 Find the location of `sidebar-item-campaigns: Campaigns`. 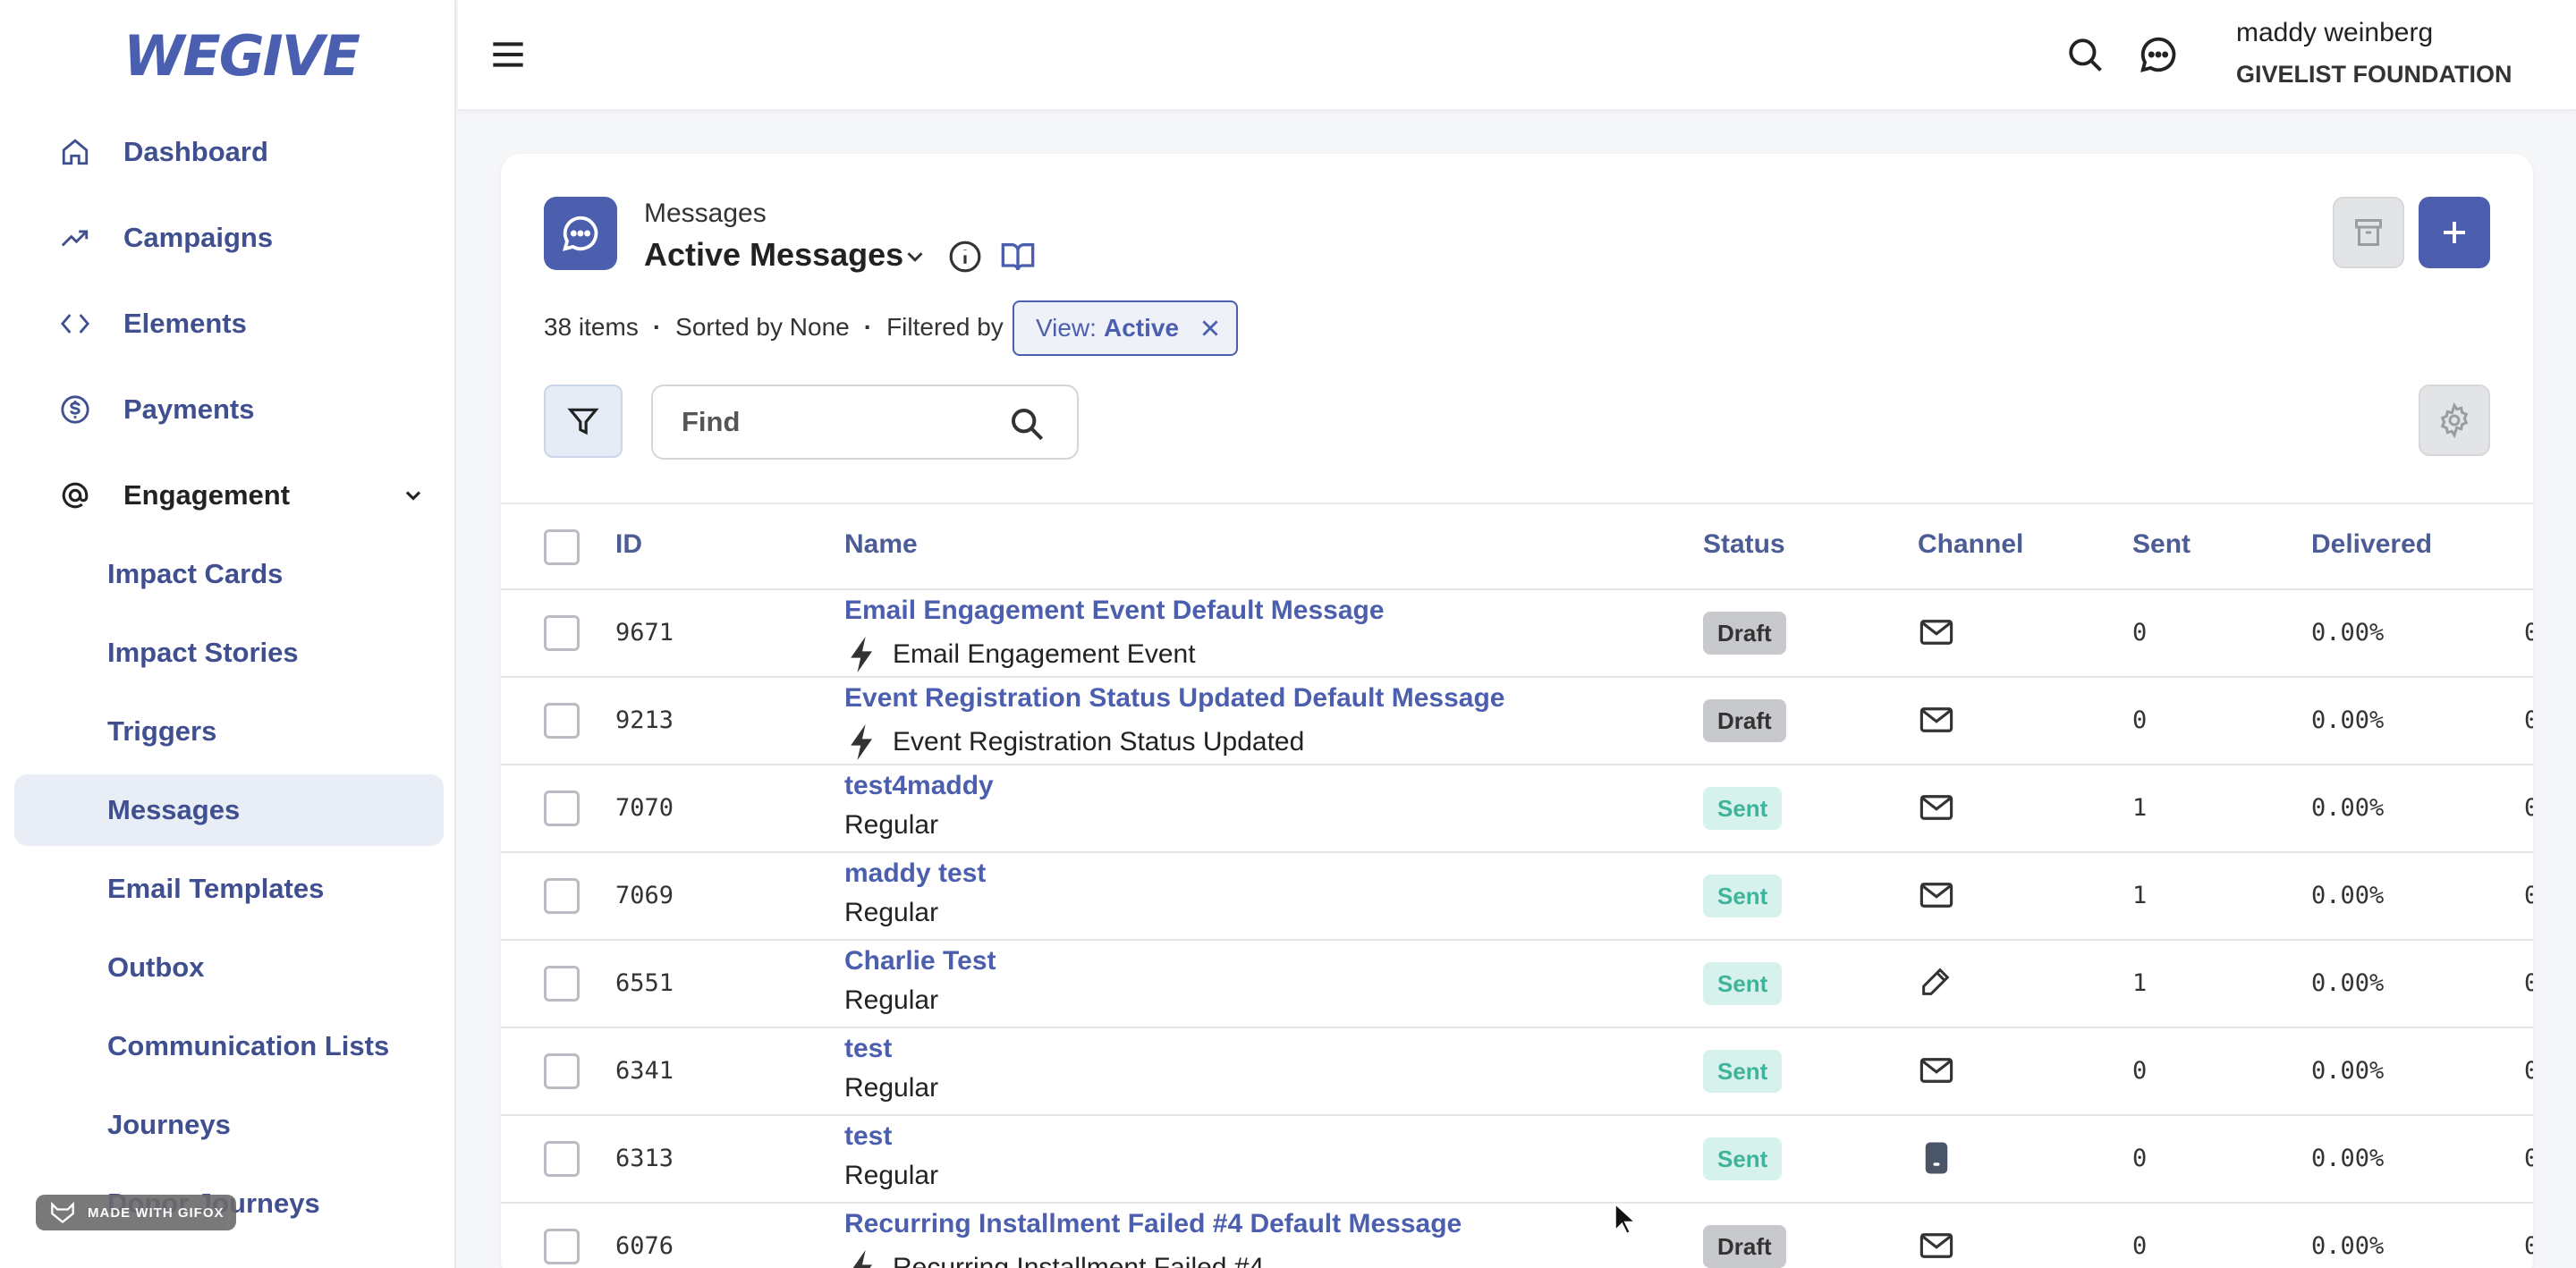

sidebar-item-campaigns: Campaigns is located at coordinates (229, 238).